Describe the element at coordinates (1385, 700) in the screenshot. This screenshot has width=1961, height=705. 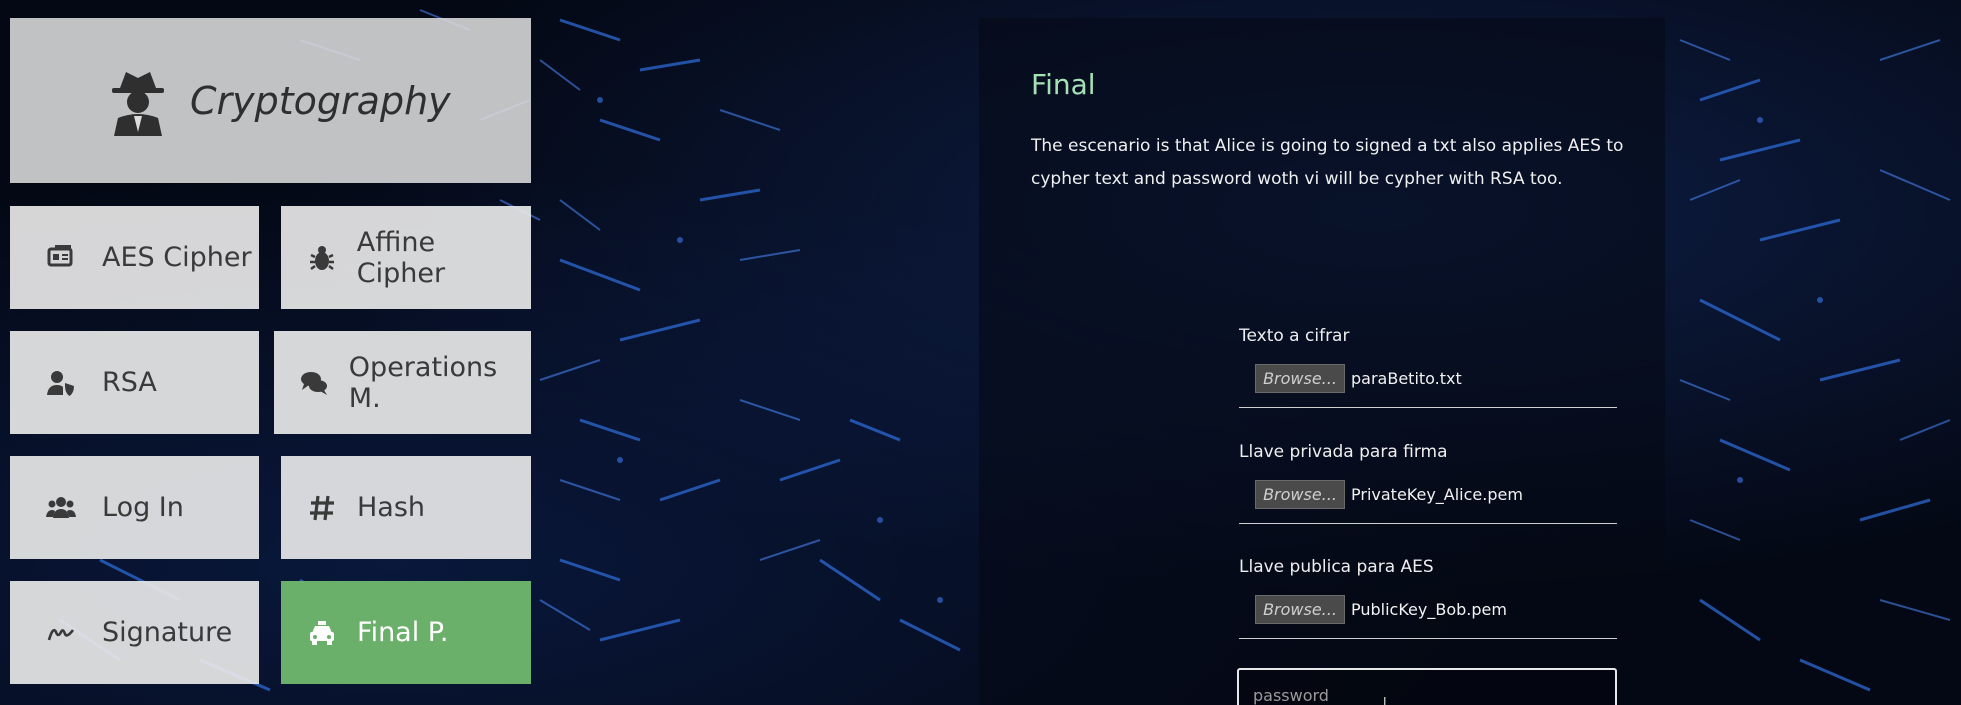
I see `text-cursor-icon: I` at that location.